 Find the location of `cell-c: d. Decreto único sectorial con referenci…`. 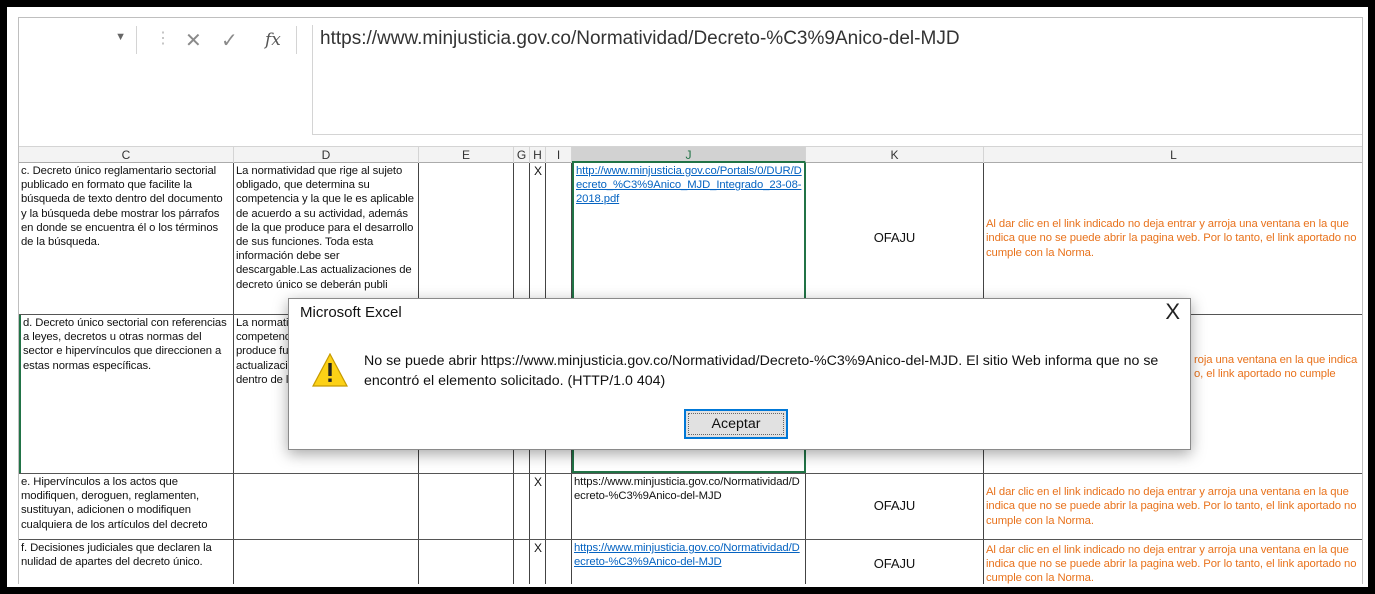

cell-c: d. Decreto único sectorial con referenci… is located at coordinates (126, 394).